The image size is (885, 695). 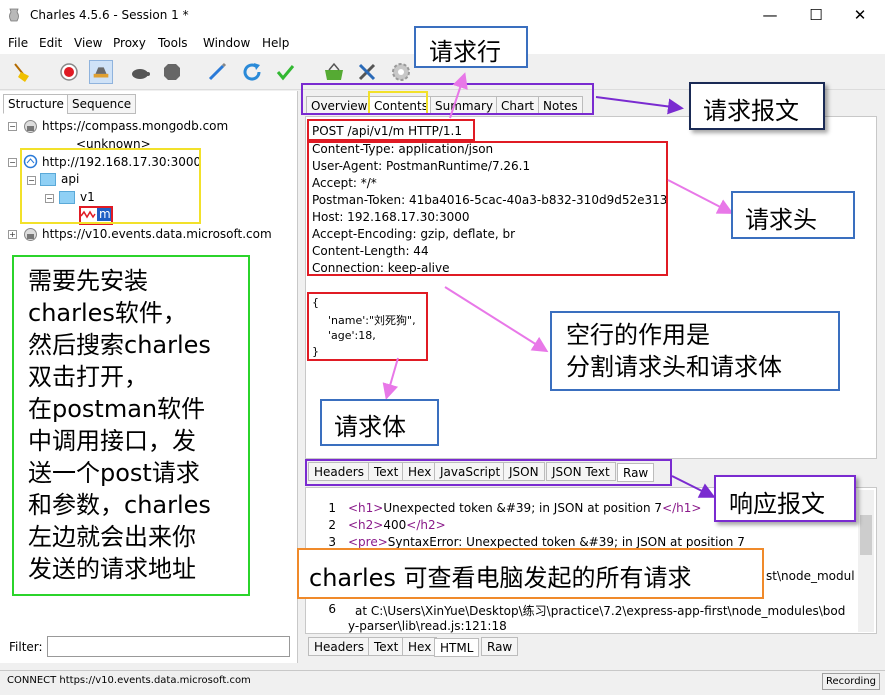 What do you see at coordinates (332, 609) in the screenshot?
I see `line-number: 6` at bounding box center [332, 609].